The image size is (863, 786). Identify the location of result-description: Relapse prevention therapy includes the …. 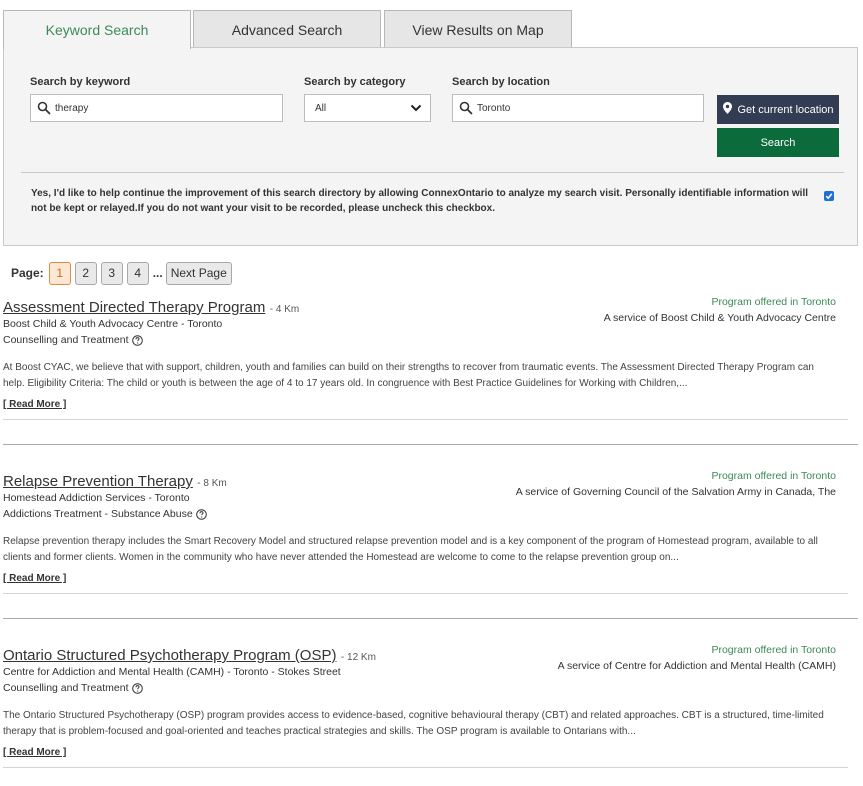
(410, 549).